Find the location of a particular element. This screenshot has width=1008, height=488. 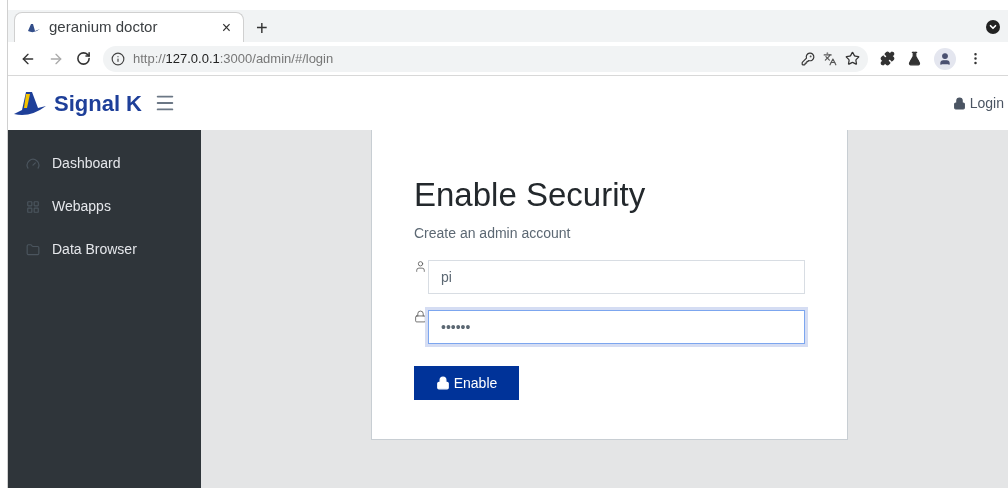

input-field: pi is located at coordinates (616, 277).